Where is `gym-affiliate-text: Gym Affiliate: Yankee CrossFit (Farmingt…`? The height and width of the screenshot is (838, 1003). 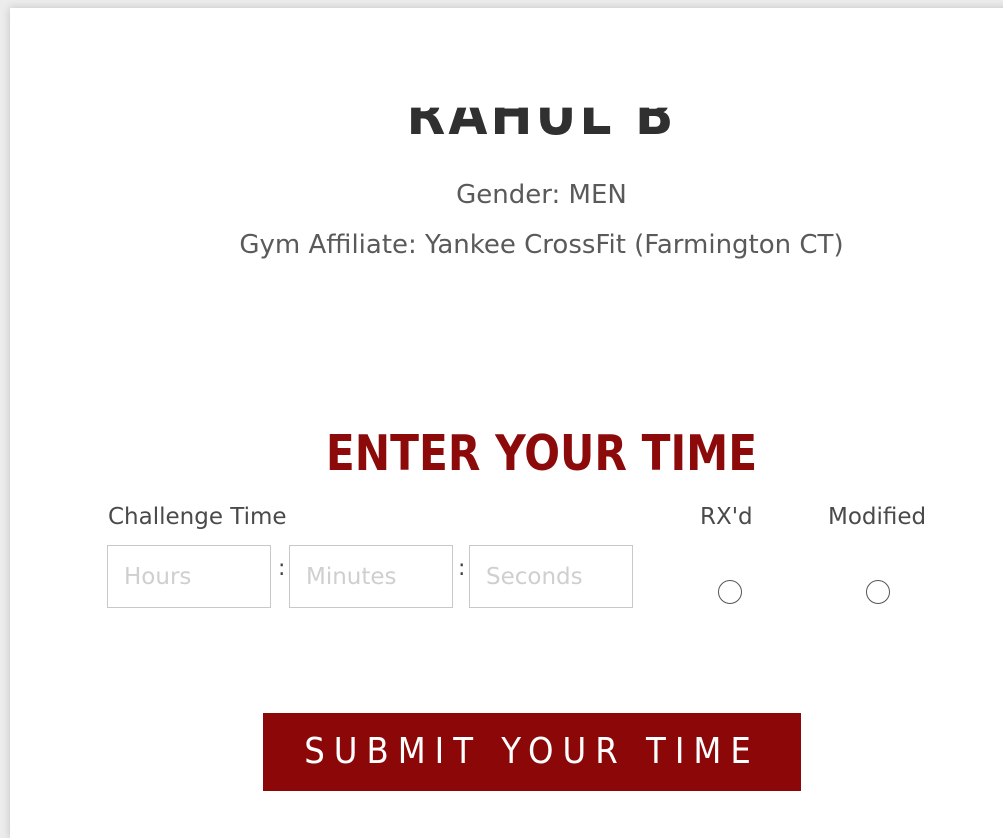 gym-affiliate-text: Gym Affiliate: Yankee CrossFit (Farmingt… is located at coordinates (541, 245).